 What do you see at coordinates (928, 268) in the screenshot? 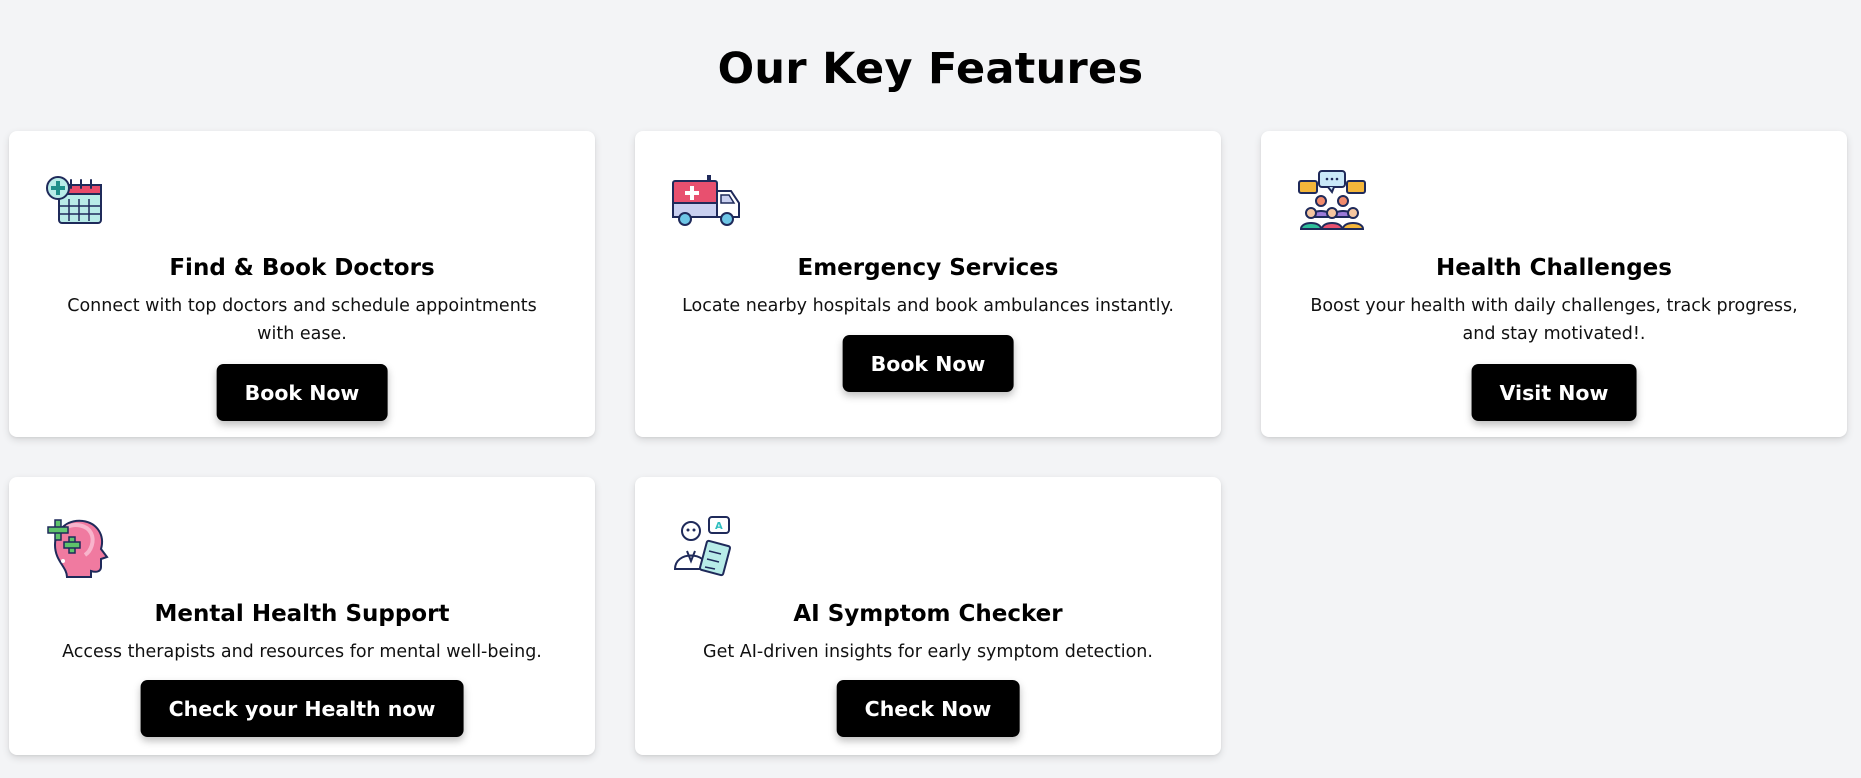
I see `feature-title: Emergency Services` at bounding box center [928, 268].